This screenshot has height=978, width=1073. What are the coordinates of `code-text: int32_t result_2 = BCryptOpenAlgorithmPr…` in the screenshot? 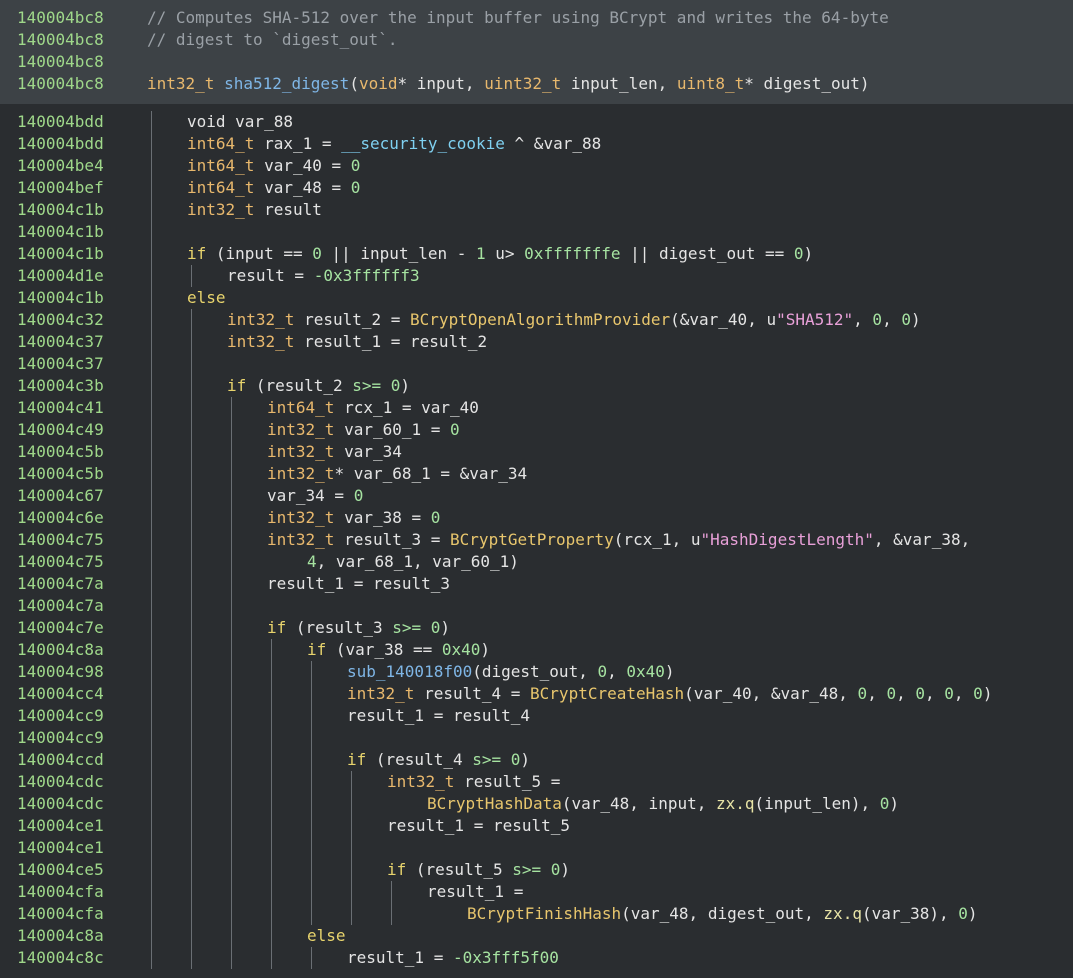 It's located at (574, 320).